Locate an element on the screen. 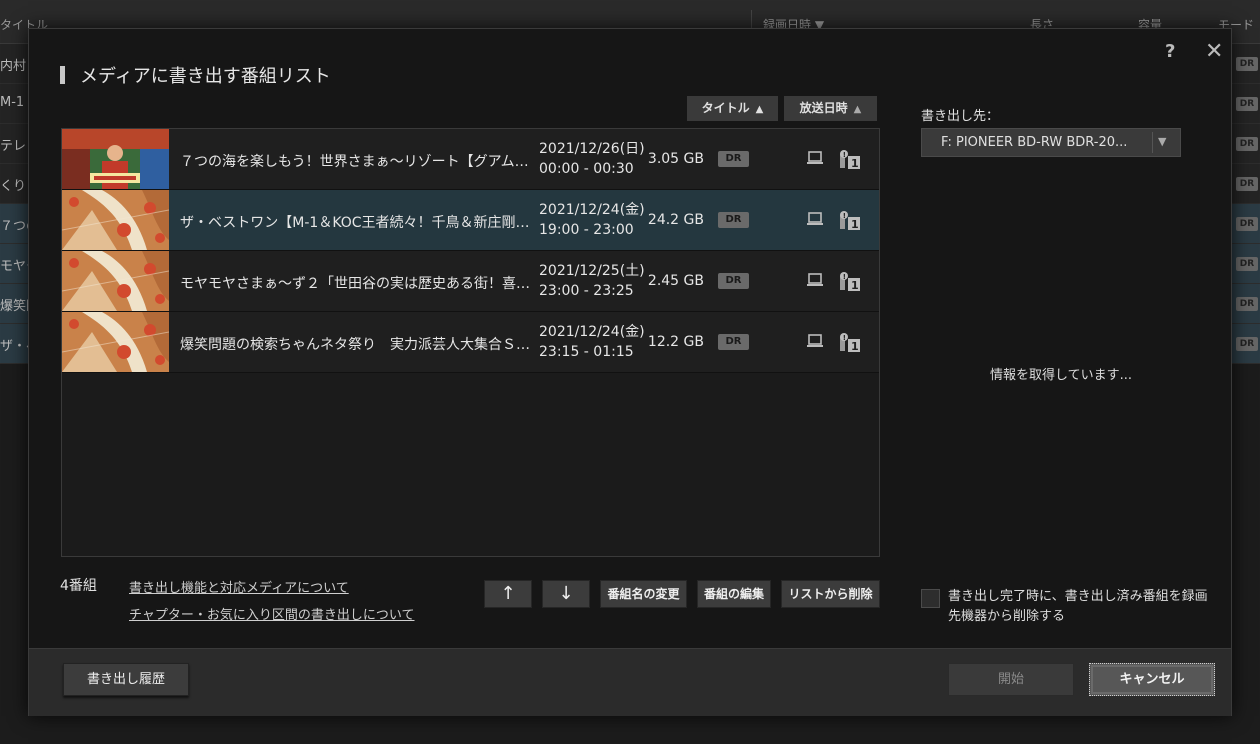 The image size is (1260, 744). program-count: 4番組 is located at coordinates (78, 586).